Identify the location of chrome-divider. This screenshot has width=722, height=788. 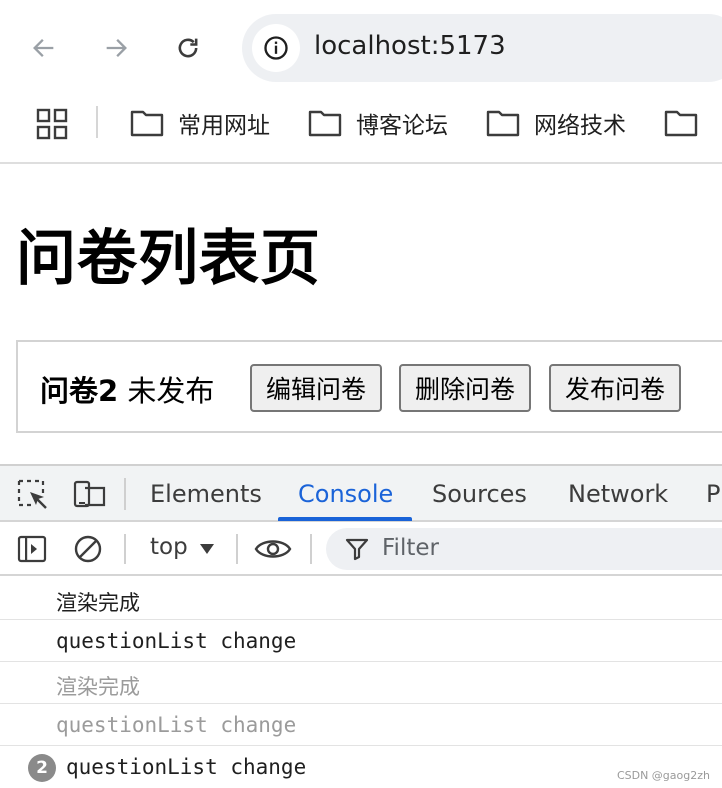
(361, 163).